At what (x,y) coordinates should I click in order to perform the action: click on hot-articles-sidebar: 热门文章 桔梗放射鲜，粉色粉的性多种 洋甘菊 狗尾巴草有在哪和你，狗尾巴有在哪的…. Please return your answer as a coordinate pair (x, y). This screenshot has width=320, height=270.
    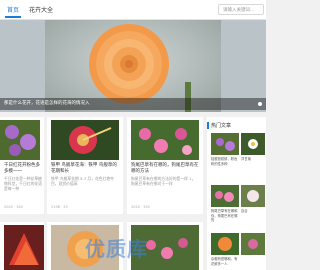
    Looking at the image, I should click on (236, 193).